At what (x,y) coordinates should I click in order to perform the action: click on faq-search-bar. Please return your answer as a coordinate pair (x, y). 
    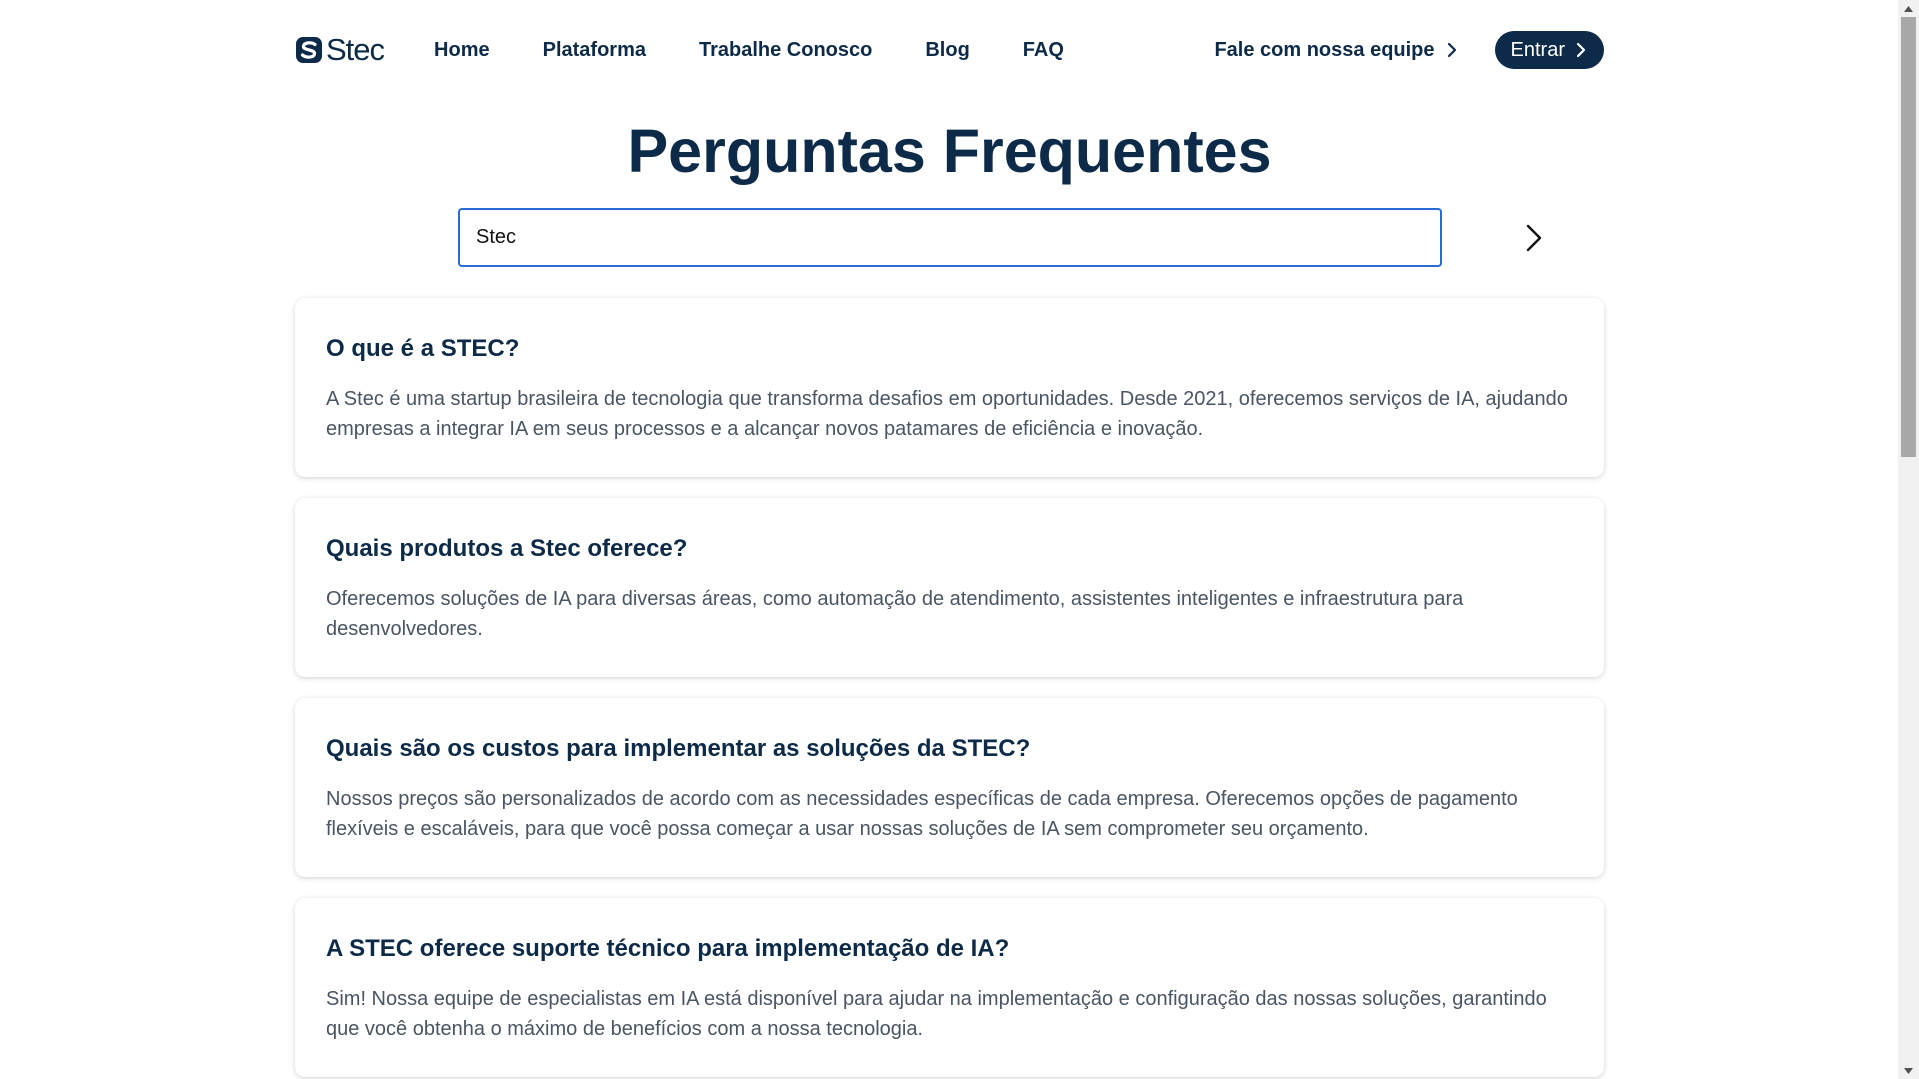
    Looking at the image, I should click on (1000, 238).